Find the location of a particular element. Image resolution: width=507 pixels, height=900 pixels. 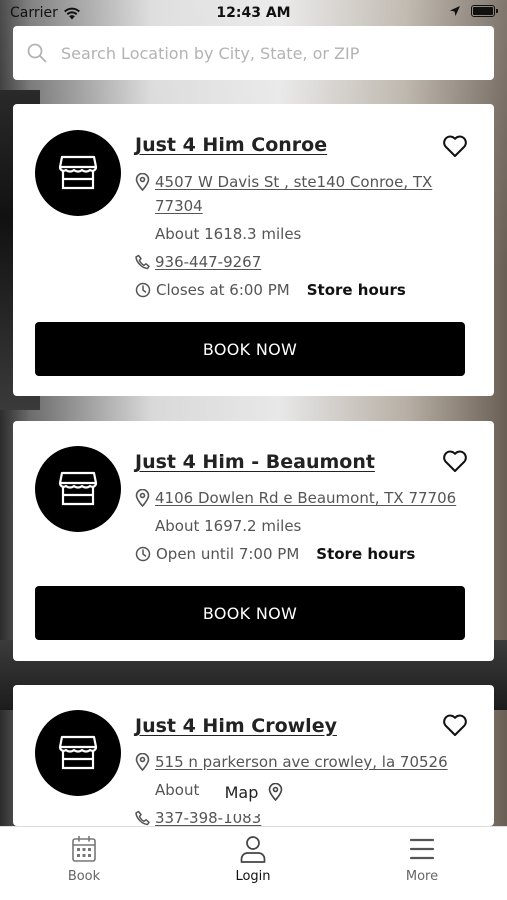

address-line-1: 515 n parkerson ave crowley, la 70526 is located at coordinates (301, 762).